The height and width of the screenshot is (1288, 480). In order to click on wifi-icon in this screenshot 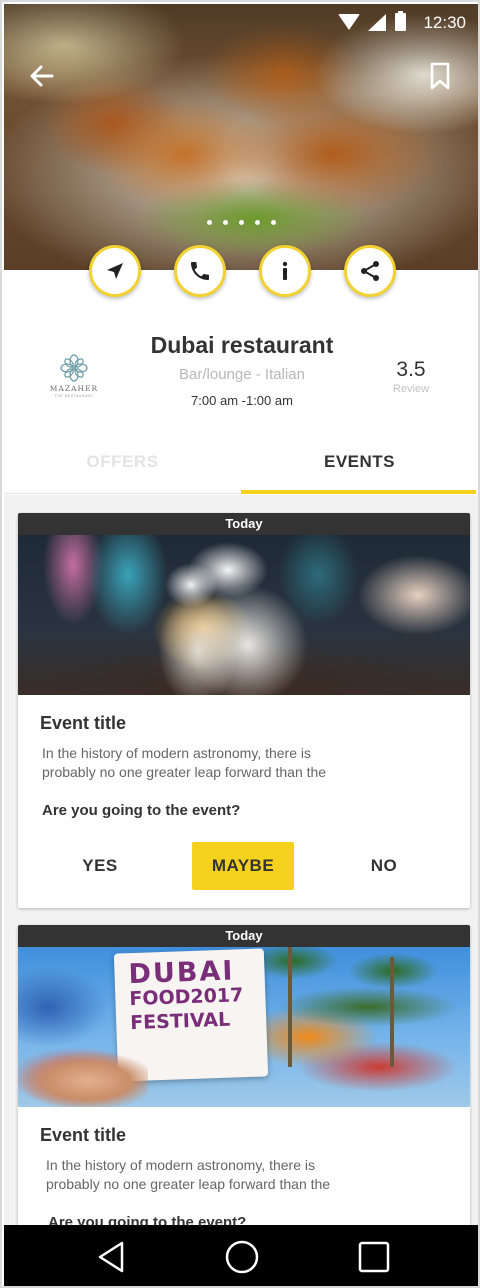, I will do `click(349, 22)`.